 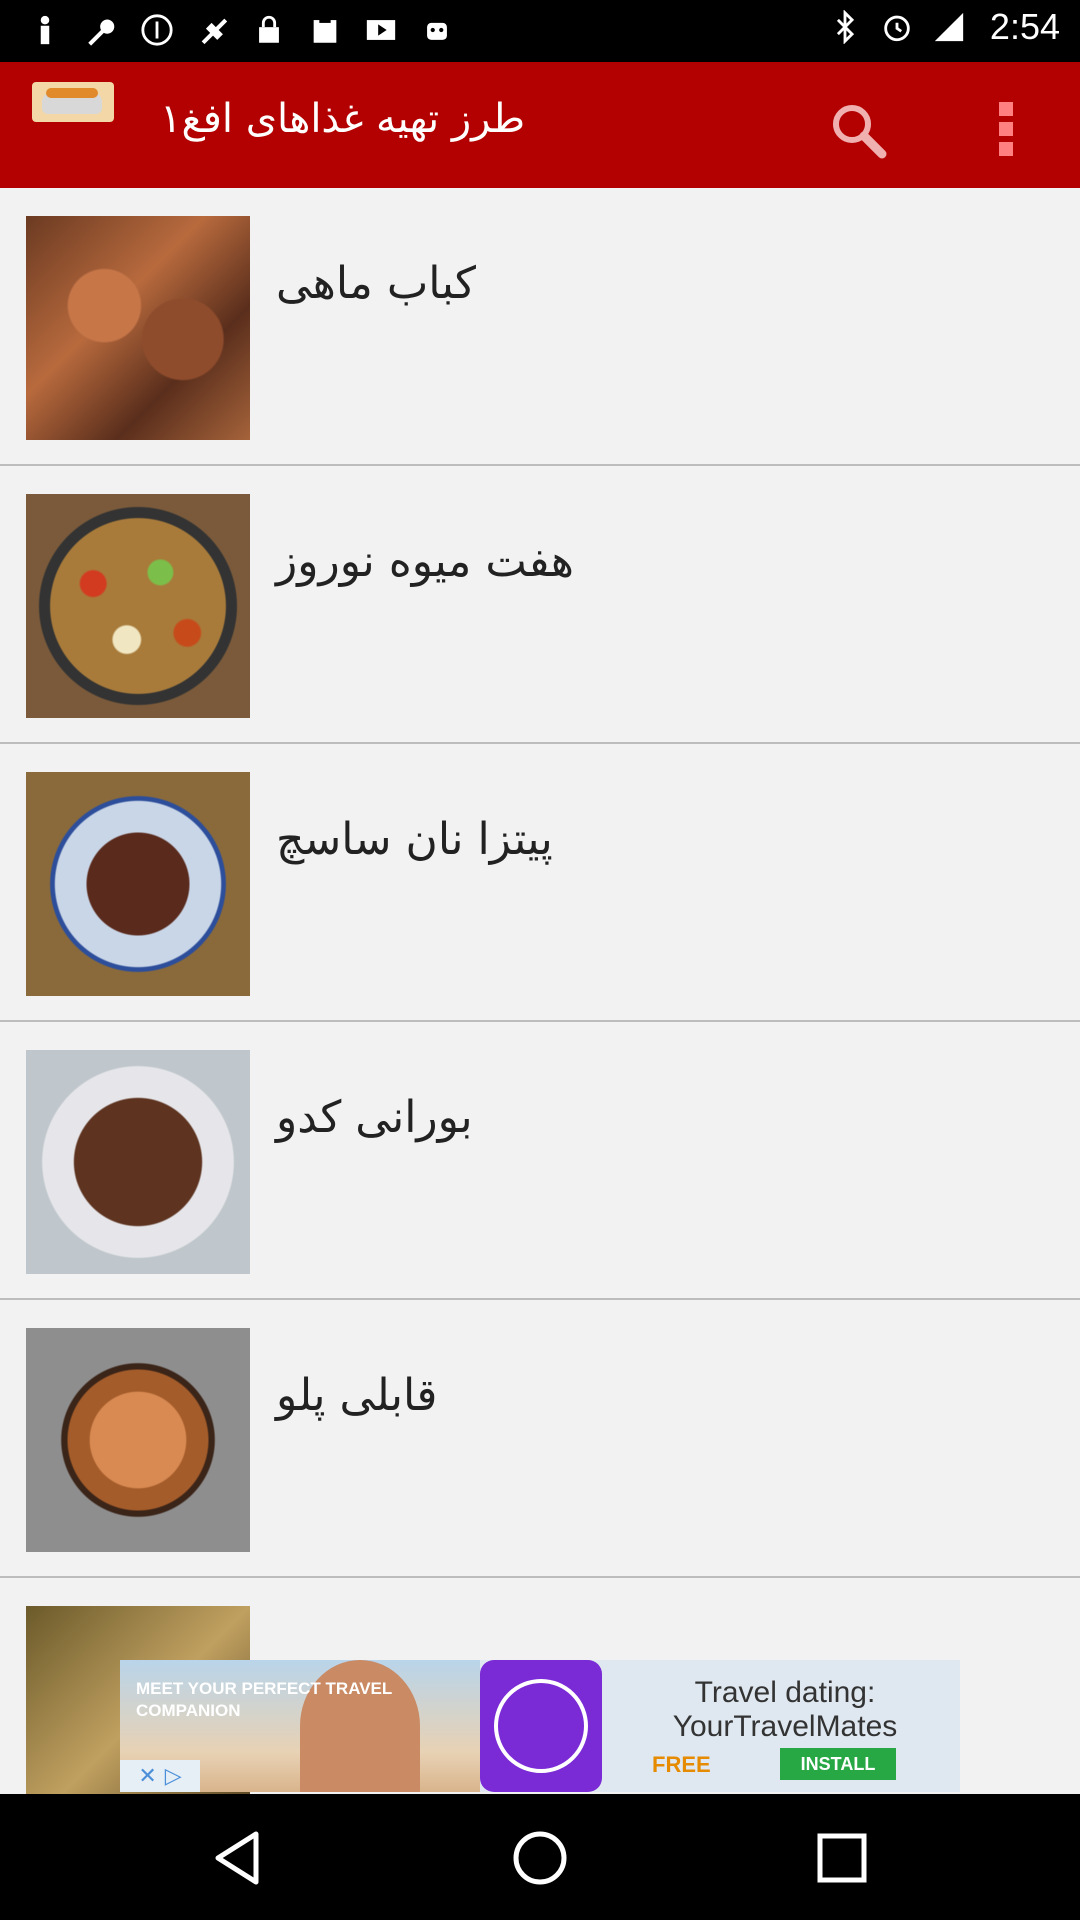 I want to click on notification-icon, so click(x=45, y=30).